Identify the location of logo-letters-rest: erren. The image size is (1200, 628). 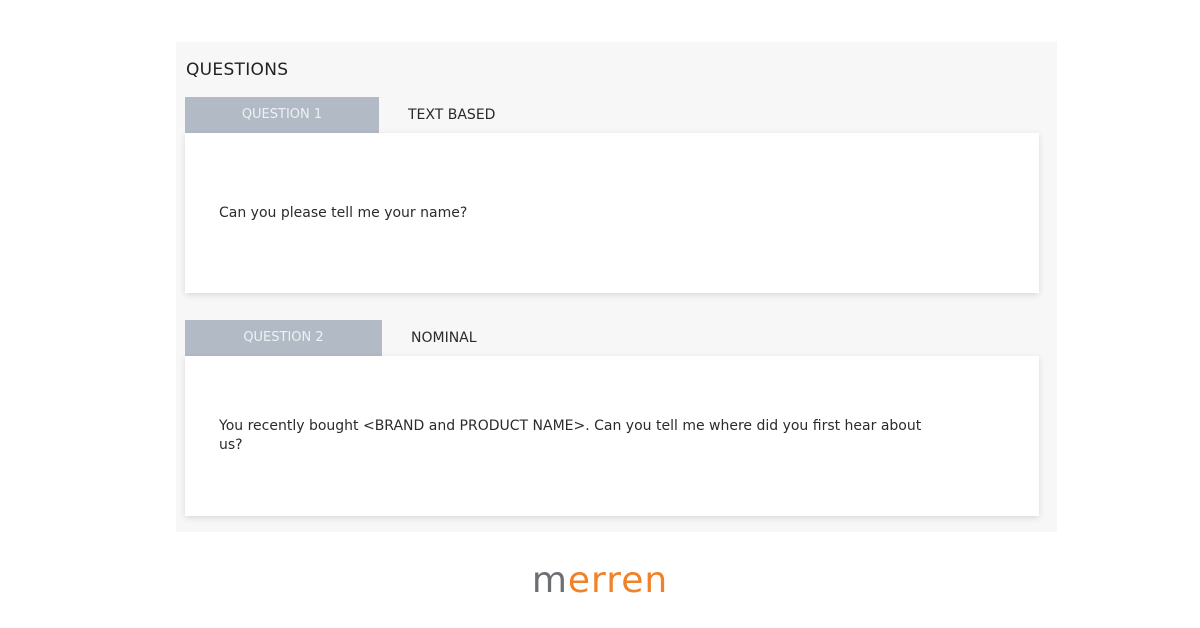
(618, 580).